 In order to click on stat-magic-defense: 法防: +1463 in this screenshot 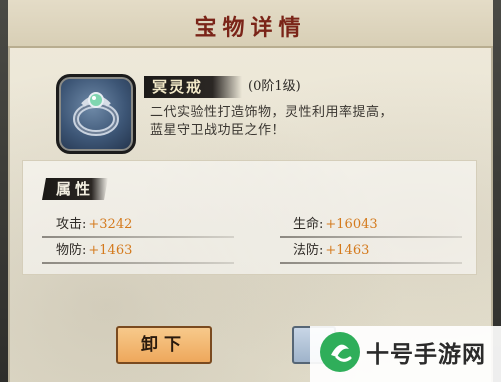, I will do `click(331, 251)`.